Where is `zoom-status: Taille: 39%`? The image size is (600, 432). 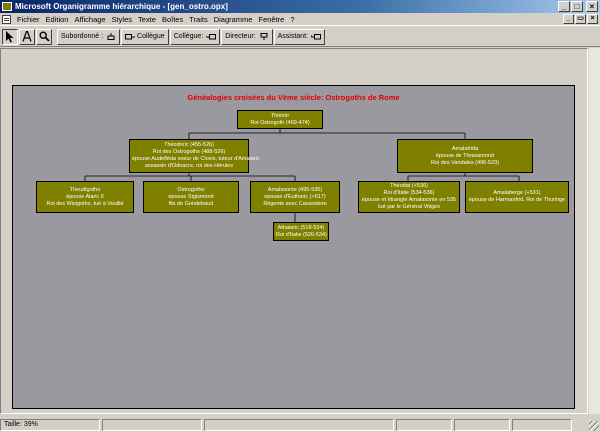 zoom-status: Taille: 39% is located at coordinates (50, 424).